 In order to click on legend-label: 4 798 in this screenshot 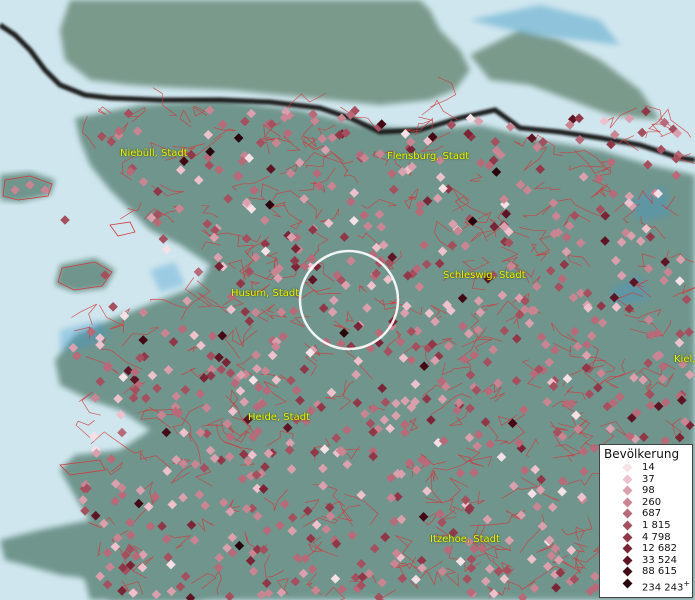, I will do `click(656, 537)`.